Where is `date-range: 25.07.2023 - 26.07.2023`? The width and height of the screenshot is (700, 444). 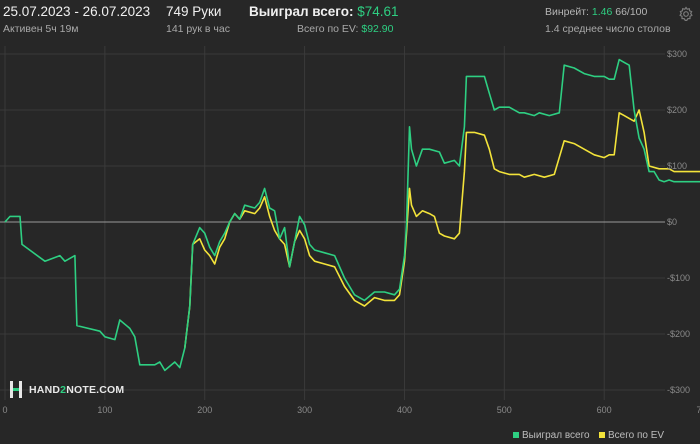
date-range: 25.07.2023 - 26.07.2023 is located at coordinates (77, 11).